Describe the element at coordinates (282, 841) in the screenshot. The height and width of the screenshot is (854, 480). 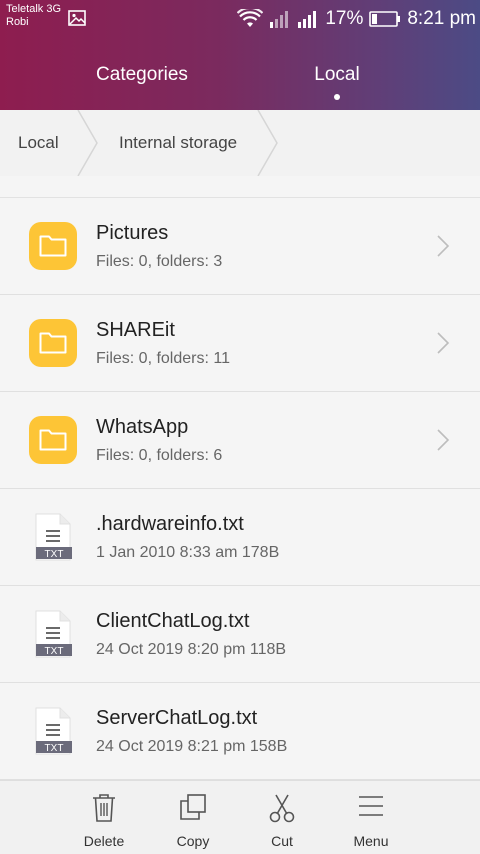
I see `cut-label: Cut` at that location.